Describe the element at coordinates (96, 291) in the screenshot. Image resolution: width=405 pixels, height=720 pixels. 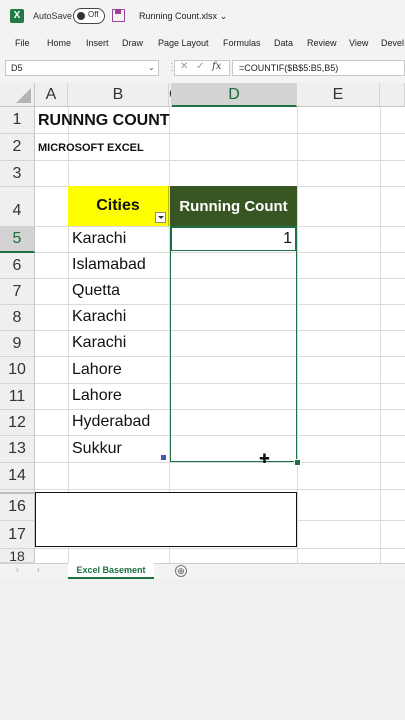
I see `cell-b7: Quetta` at that location.